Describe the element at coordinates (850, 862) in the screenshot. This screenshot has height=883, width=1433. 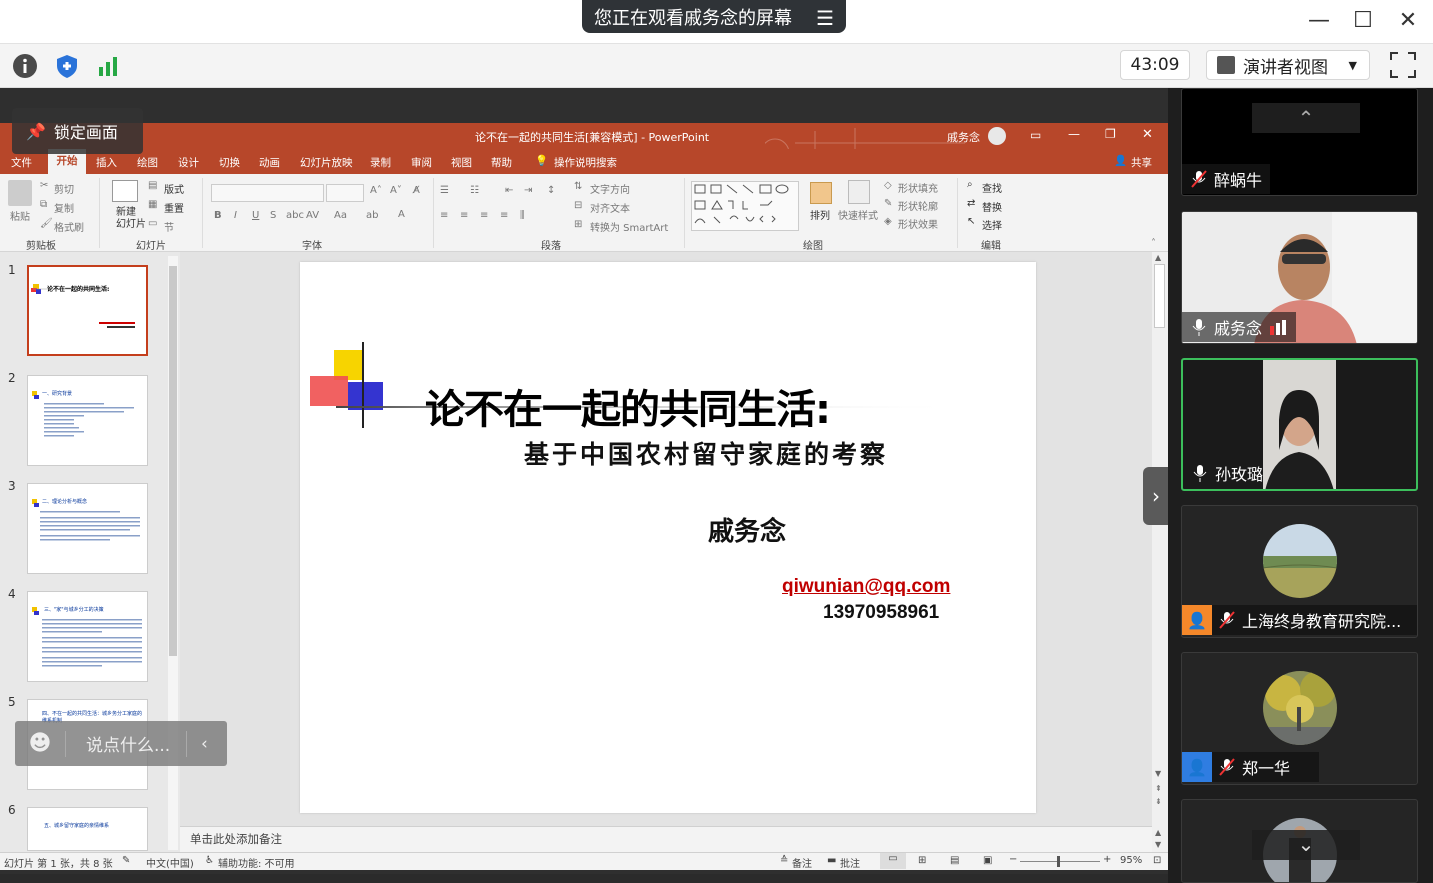
I see `comments-toggle: 批注` at that location.